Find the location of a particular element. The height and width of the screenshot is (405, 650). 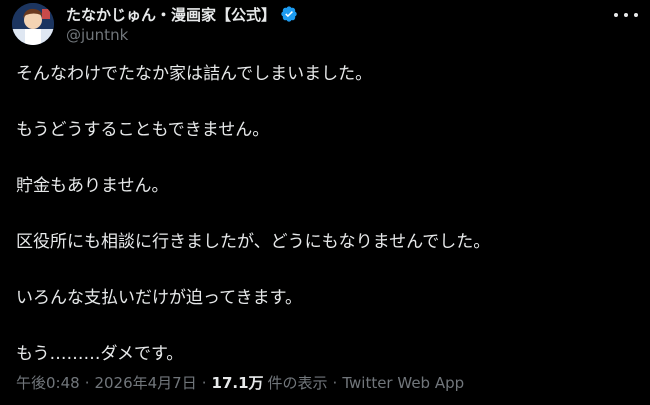

tweet-line: 貯金もありません。 is located at coordinates (92, 186).